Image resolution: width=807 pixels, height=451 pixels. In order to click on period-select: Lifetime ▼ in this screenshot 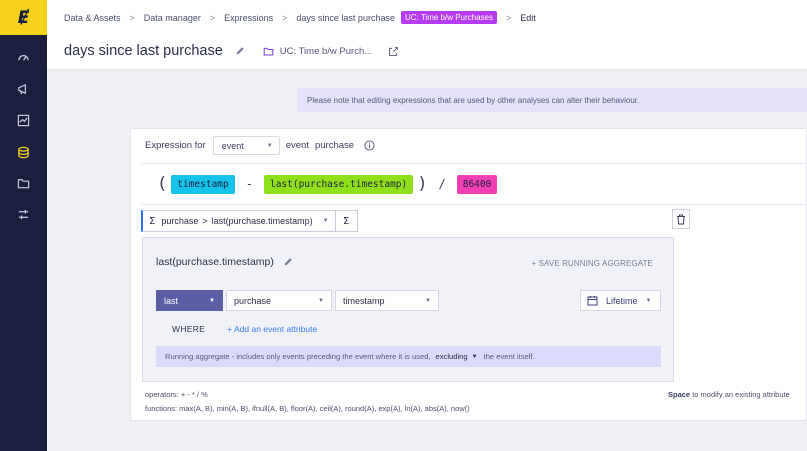, I will do `click(620, 300)`.